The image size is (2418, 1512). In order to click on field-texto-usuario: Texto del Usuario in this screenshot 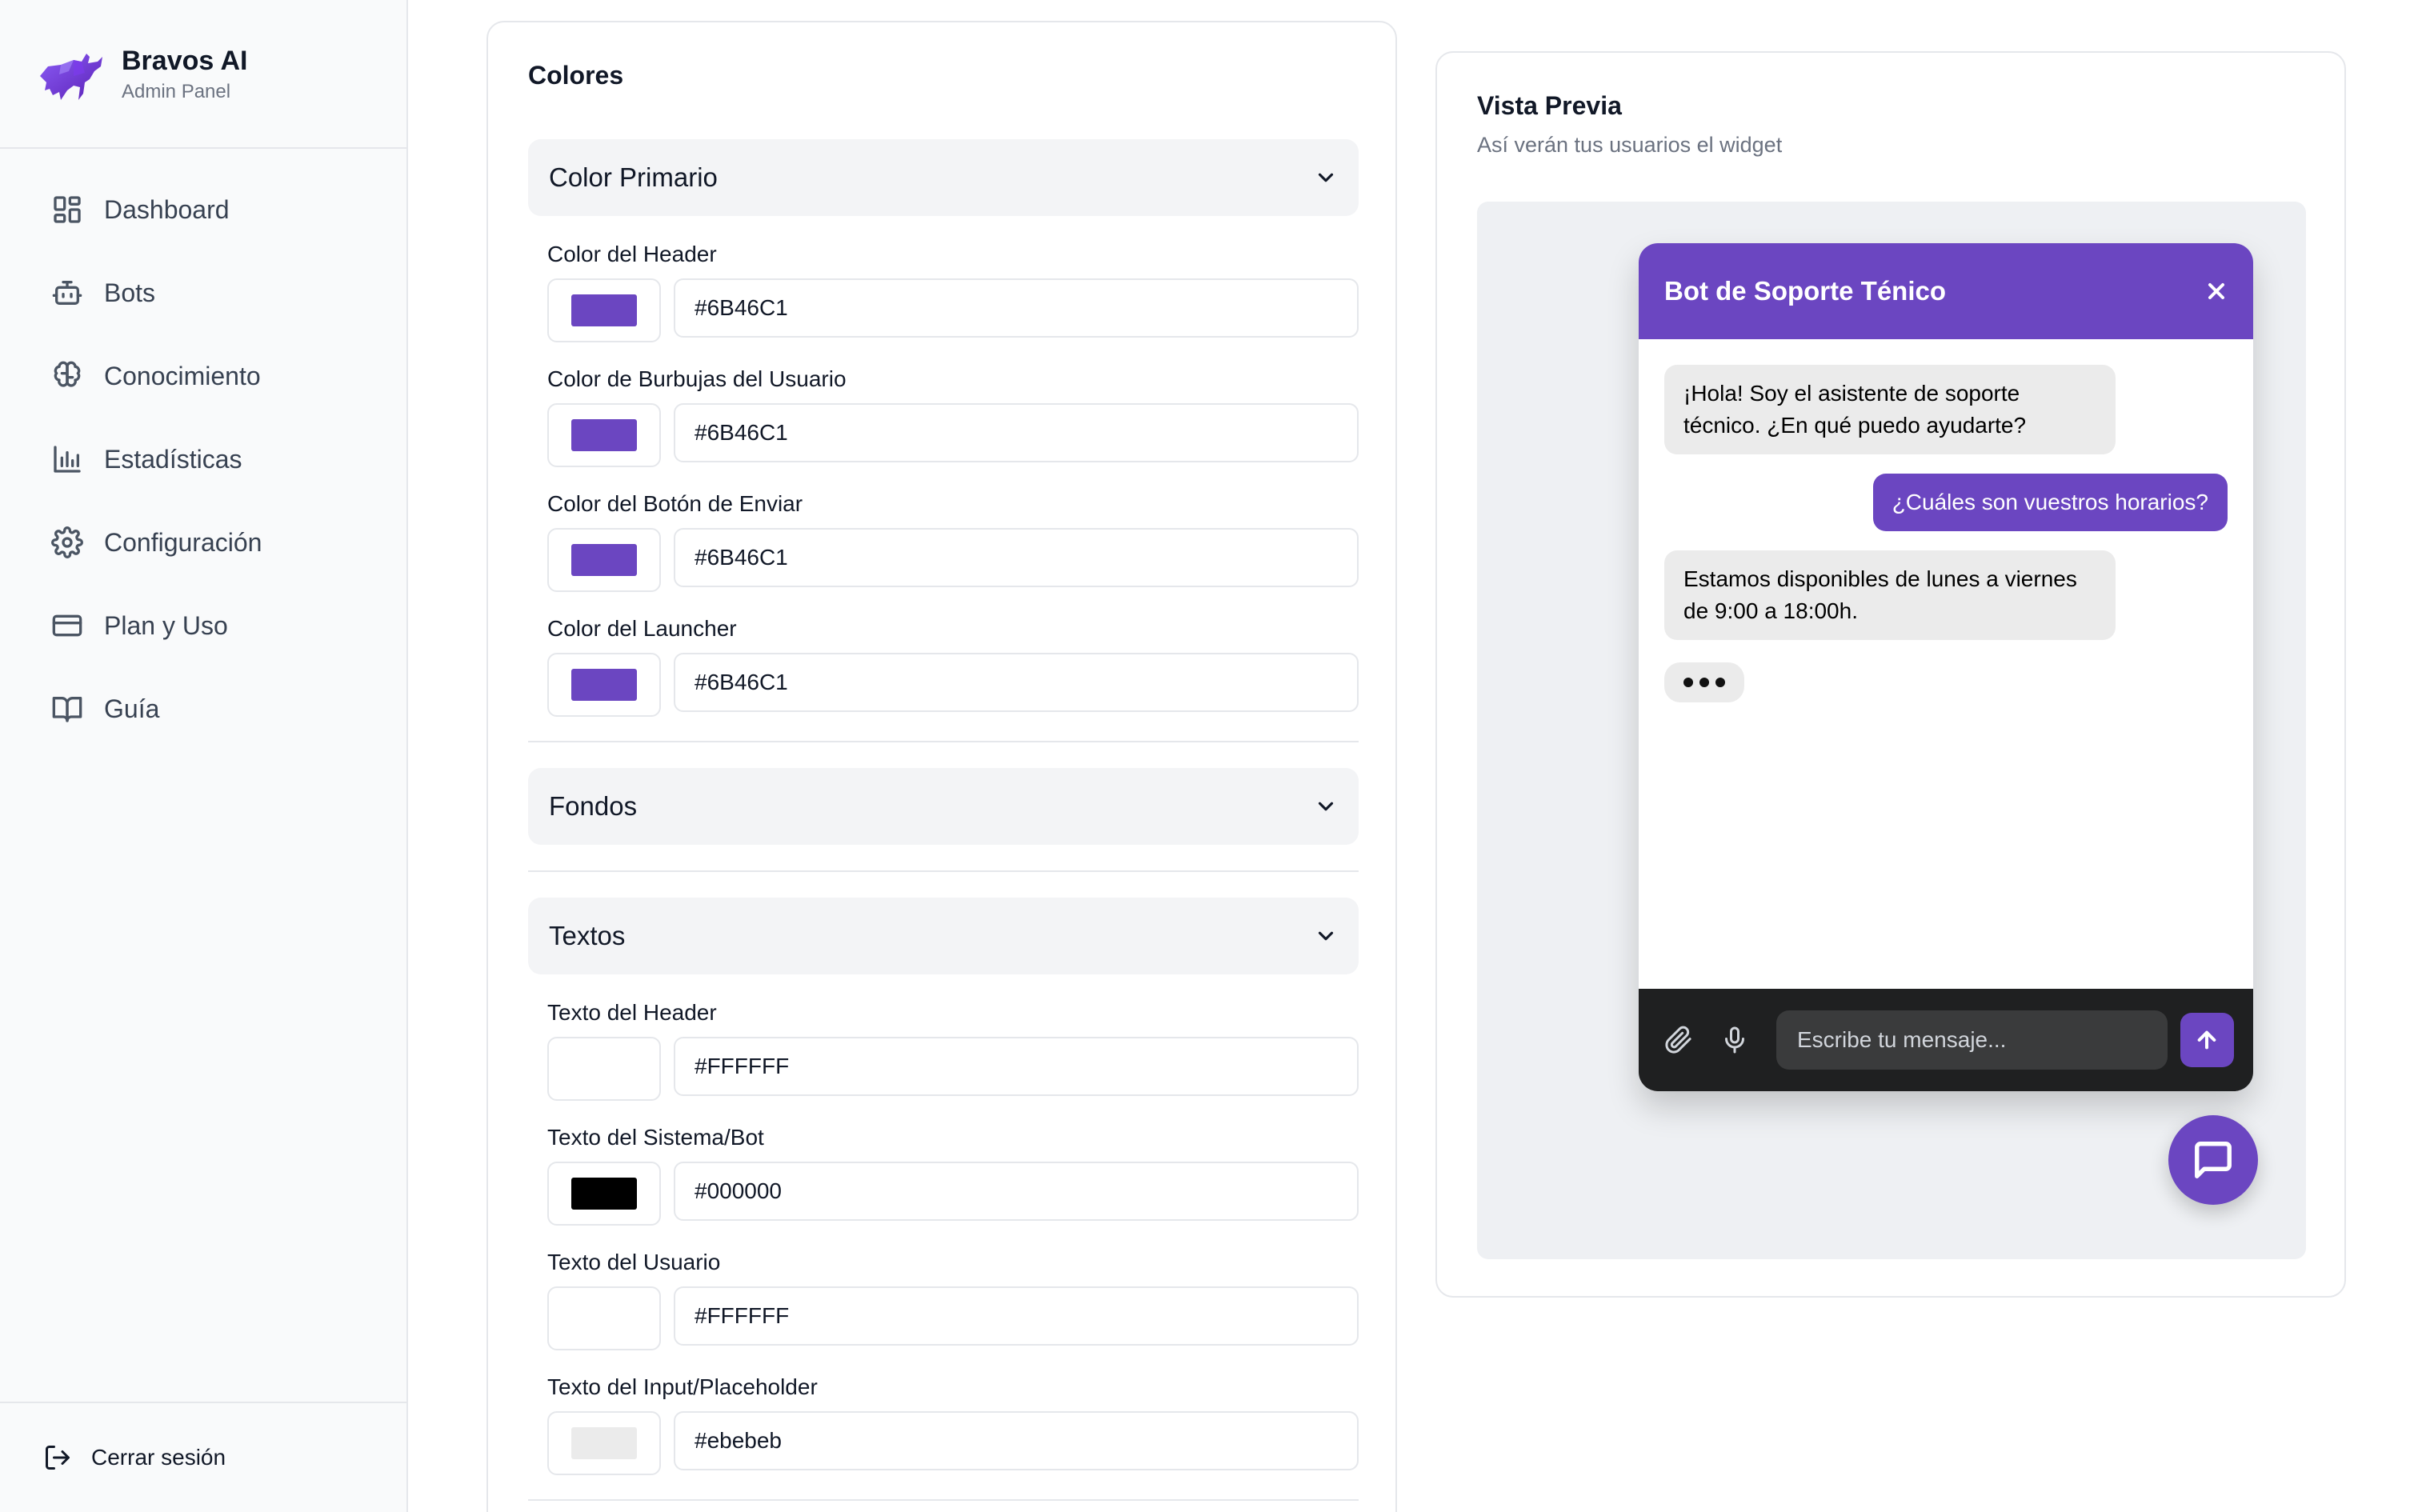, I will do `click(953, 1297)`.